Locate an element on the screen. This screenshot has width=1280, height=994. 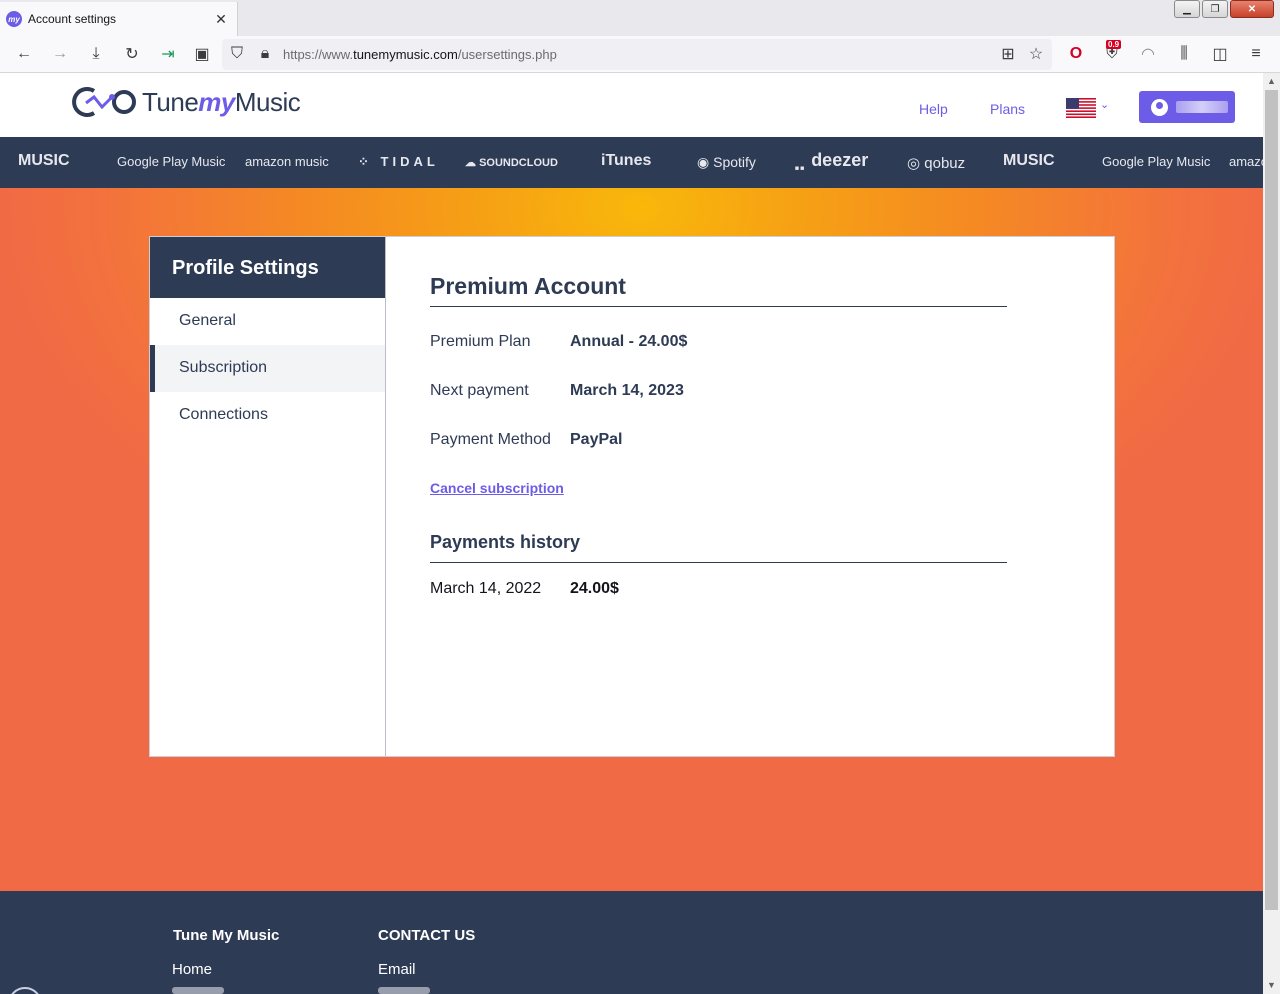
premium-plan-label: Premium Plan is located at coordinates (480, 341).